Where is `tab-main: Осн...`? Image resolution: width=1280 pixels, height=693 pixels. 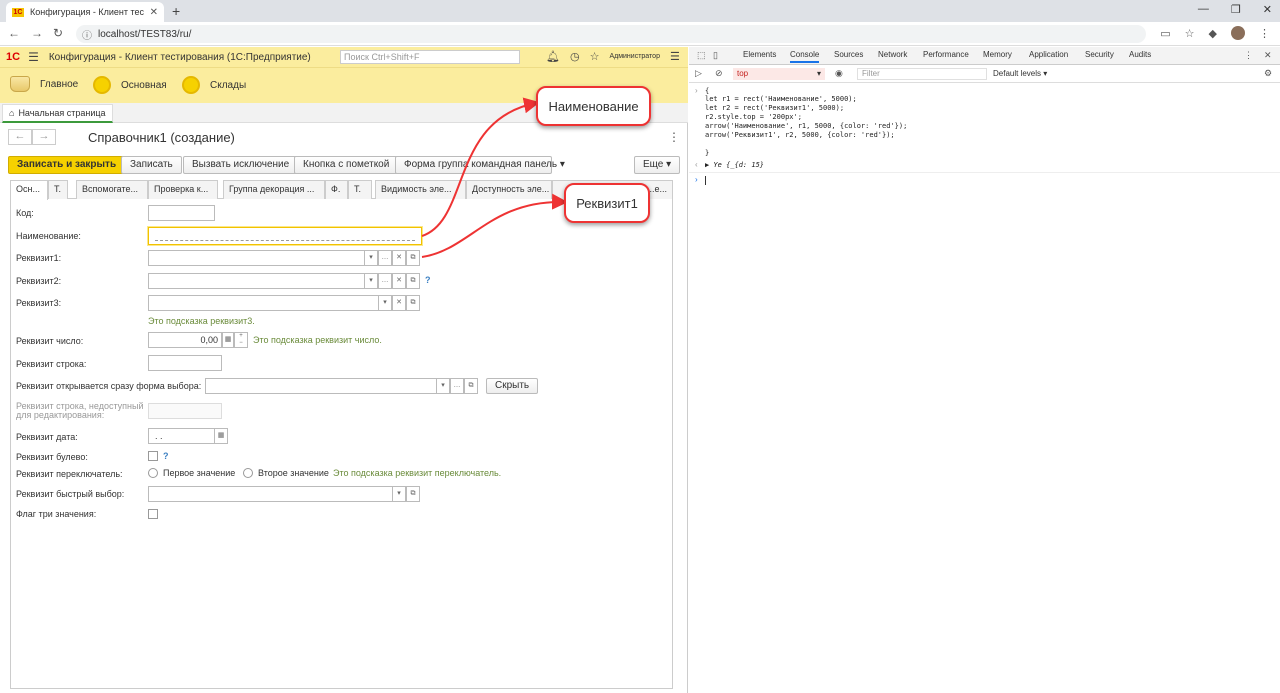 tab-main: Осн... is located at coordinates (29, 190).